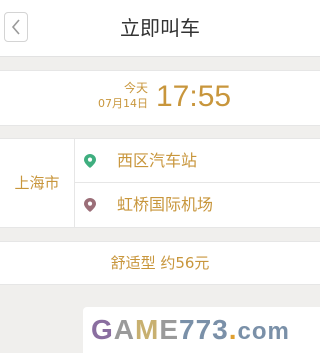 The width and height of the screenshot is (320, 353). I want to click on page-title: 立即叫车, so click(160, 28).